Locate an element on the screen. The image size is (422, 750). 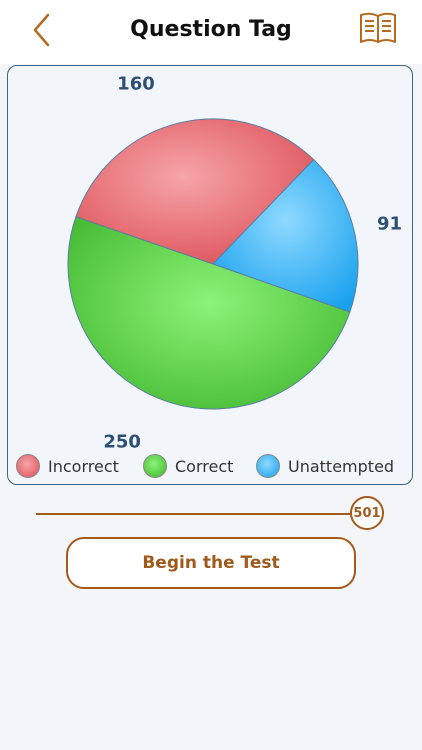
legend-item-incorrect: Incorrect is located at coordinates (67, 466).